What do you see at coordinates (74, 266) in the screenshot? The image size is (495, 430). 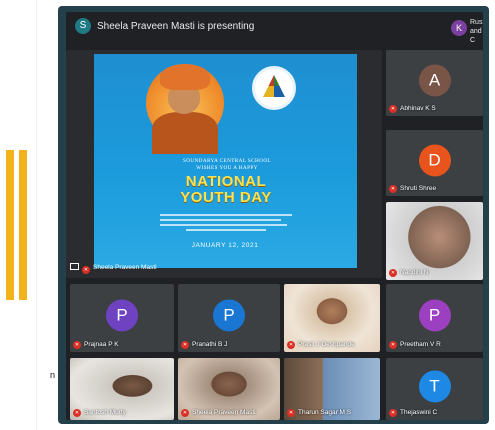 I see `present-screen-icon` at bounding box center [74, 266].